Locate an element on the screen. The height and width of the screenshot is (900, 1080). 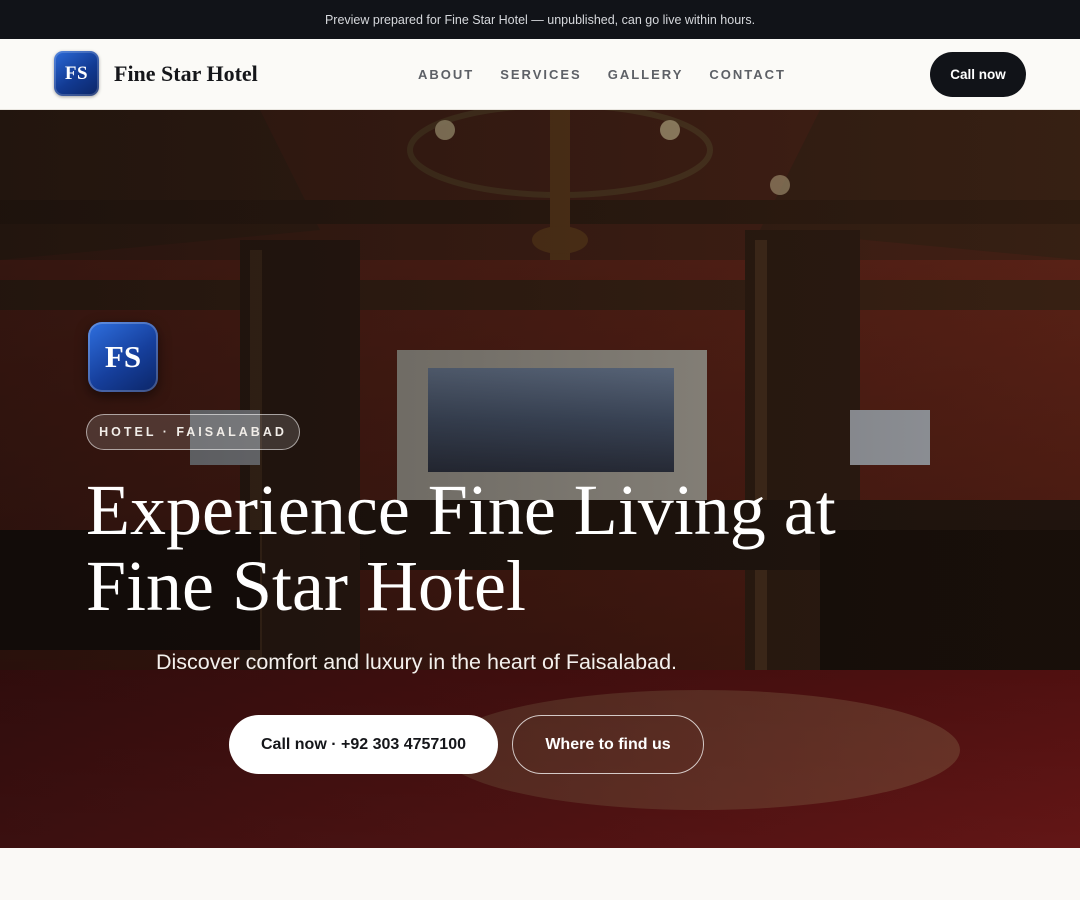
hero-logo: FS is located at coordinates (123, 357).